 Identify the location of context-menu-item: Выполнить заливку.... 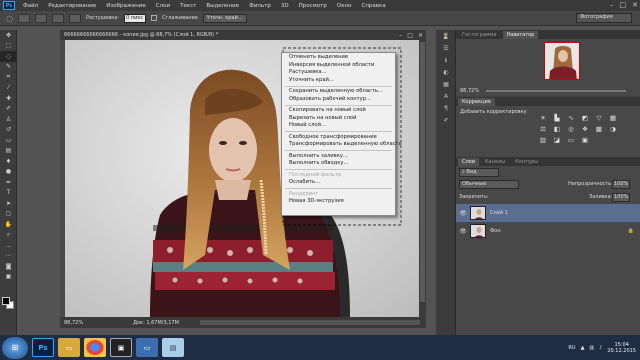
(338, 157).